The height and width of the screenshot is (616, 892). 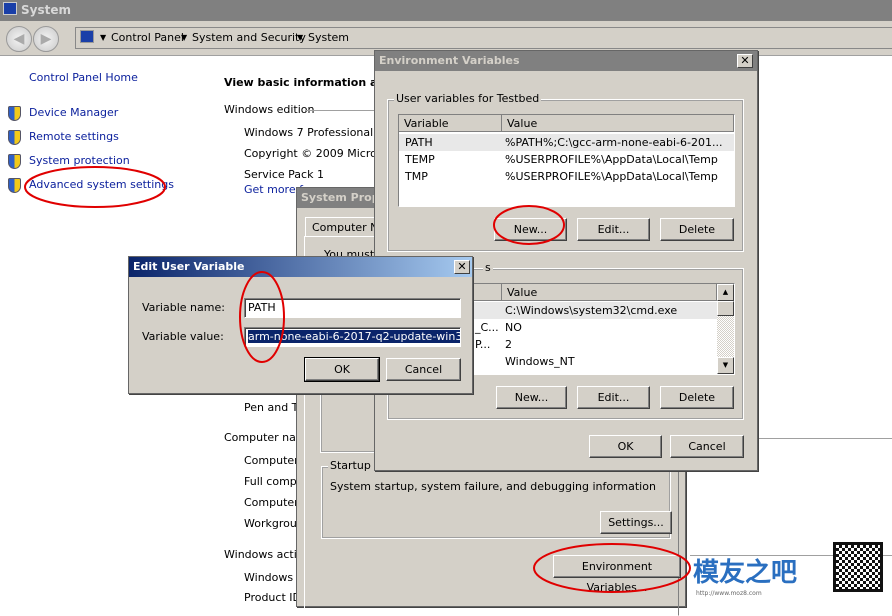 What do you see at coordinates (468, 98) in the screenshot?
I see `group-label: User variables for Testbed` at bounding box center [468, 98].